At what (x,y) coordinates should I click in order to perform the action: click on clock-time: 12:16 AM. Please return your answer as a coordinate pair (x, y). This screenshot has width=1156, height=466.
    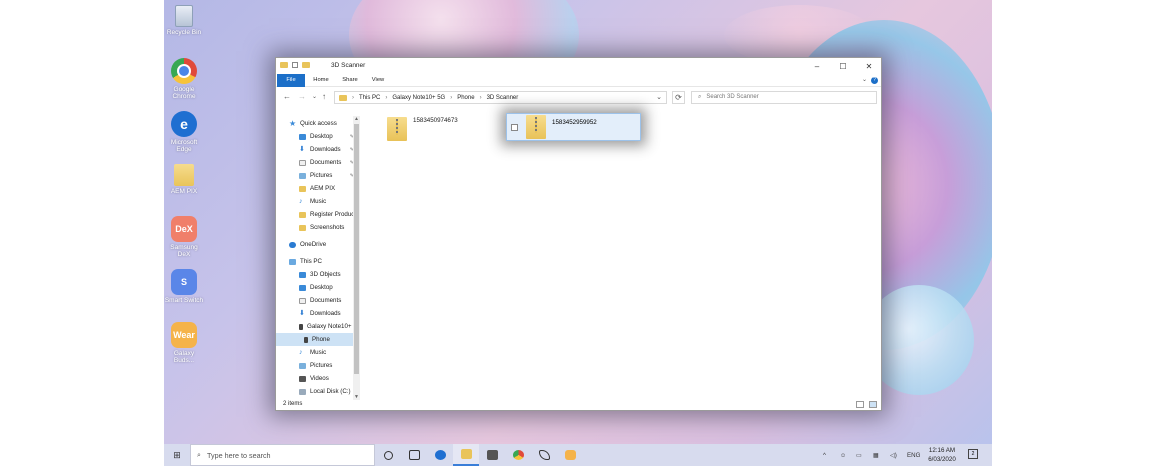
    Looking at the image, I should click on (942, 450).